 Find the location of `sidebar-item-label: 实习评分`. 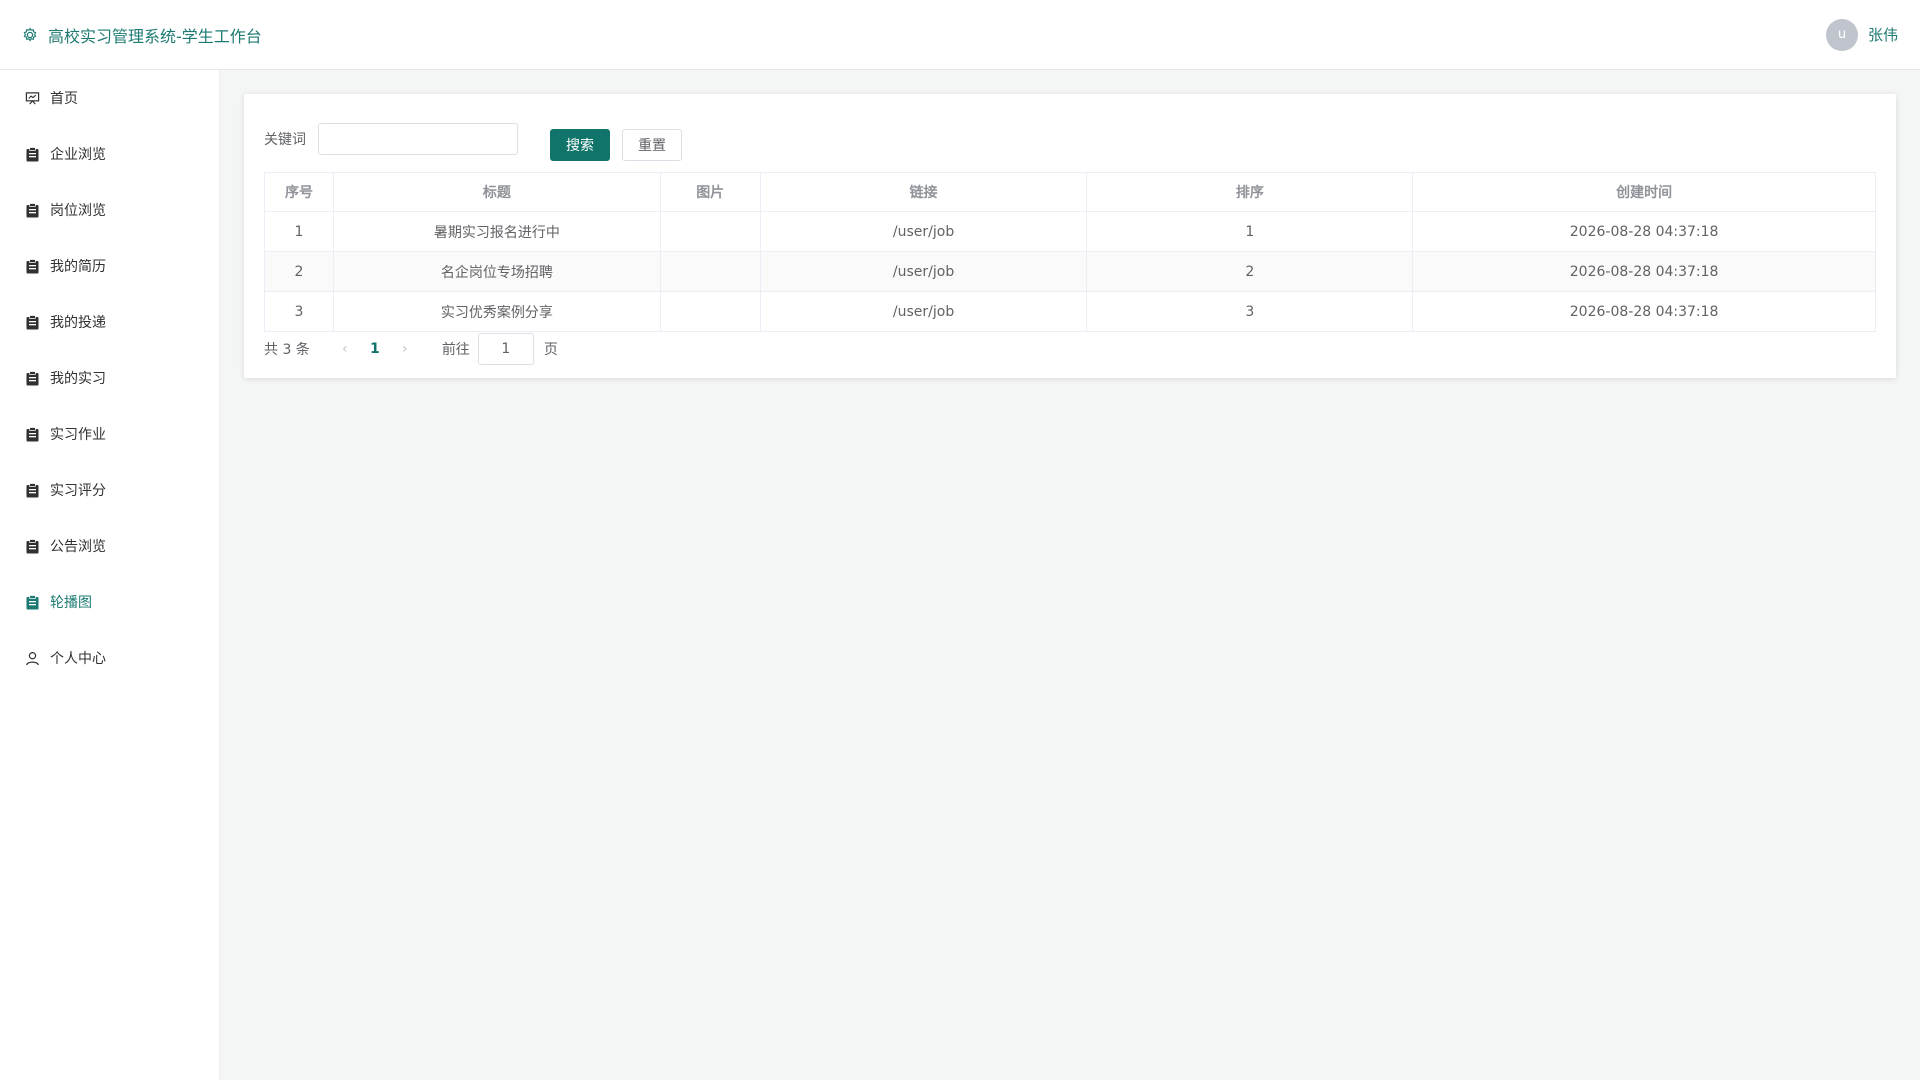

sidebar-item-label: 实习评分 is located at coordinates (78, 491).